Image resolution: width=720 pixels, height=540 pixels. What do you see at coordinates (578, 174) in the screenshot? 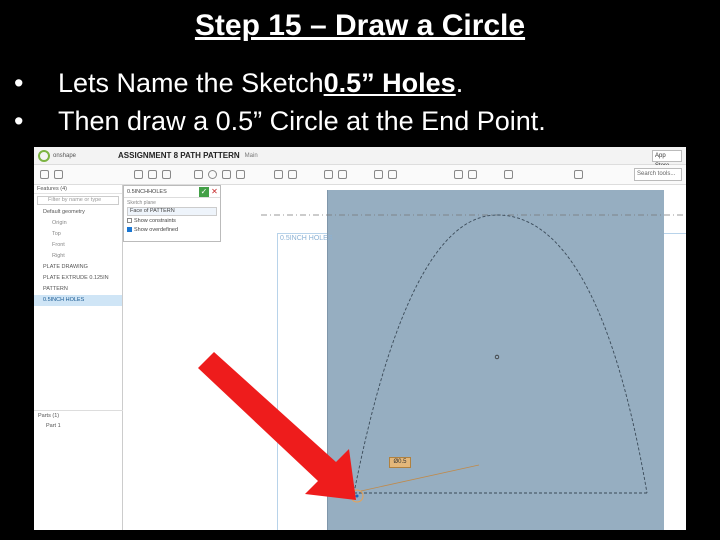
I see `measure-icon` at bounding box center [578, 174].